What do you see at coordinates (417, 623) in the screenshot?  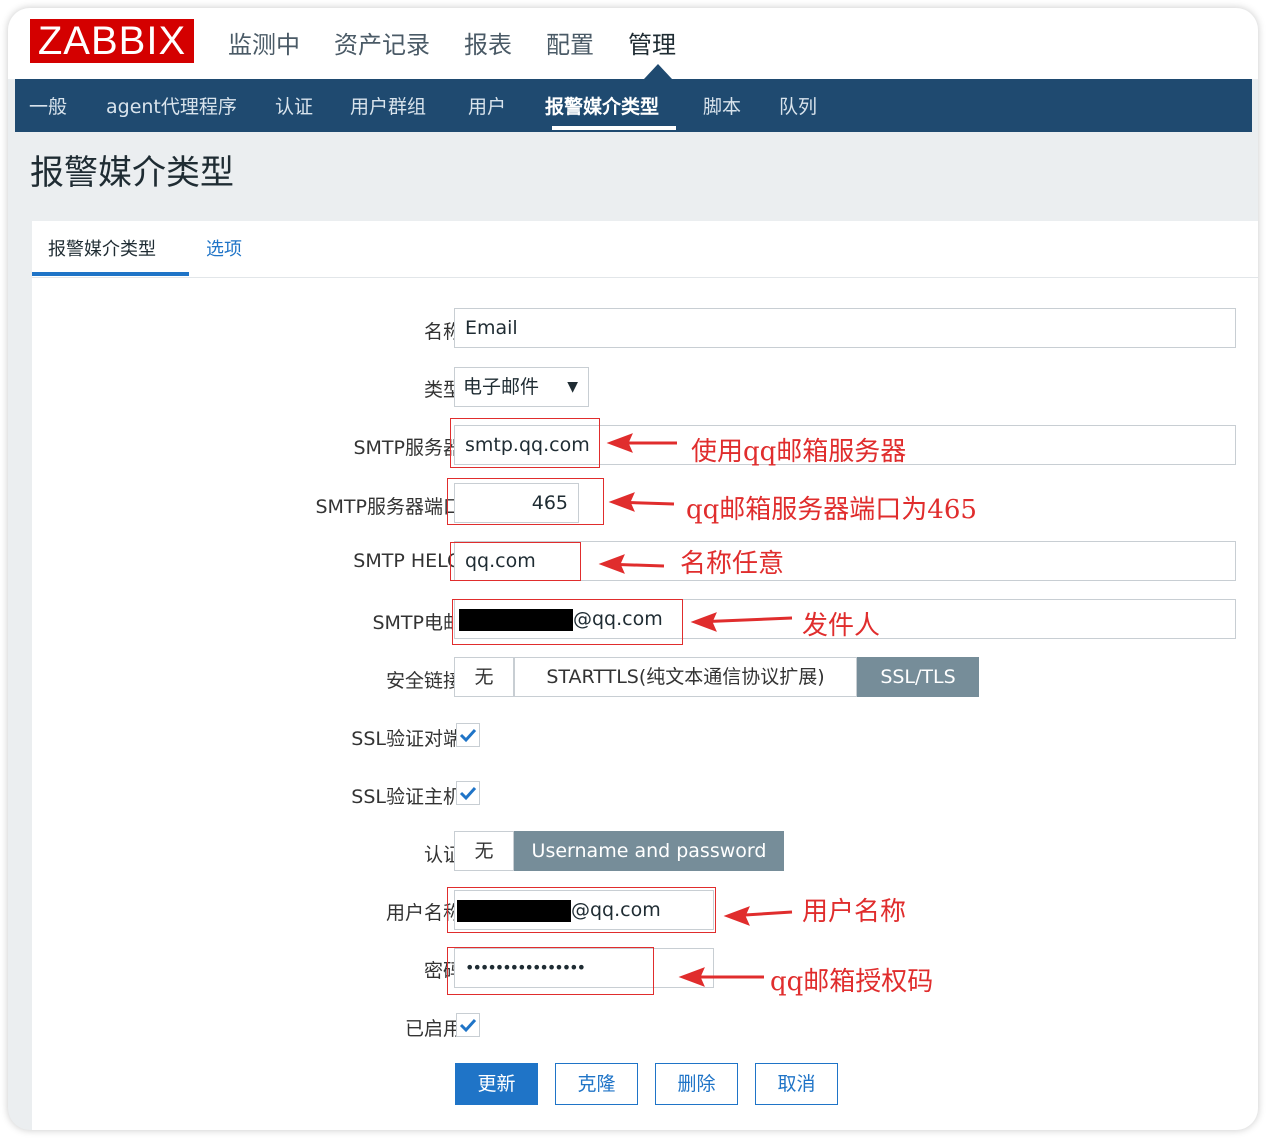 I see `smtp-email-label: SMTP电邮` at bounding box center [417, 623].